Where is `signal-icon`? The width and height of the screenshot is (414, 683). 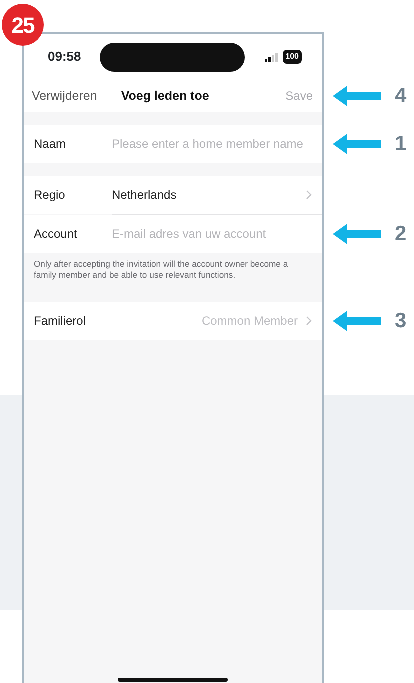
signal-icon is located at coordinates (271, 57).